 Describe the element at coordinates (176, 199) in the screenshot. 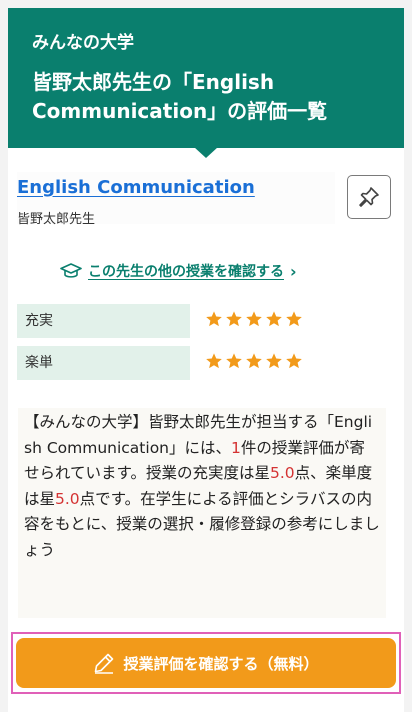

I see `subject-block: English Communication 皆野太郎先生` at that location.